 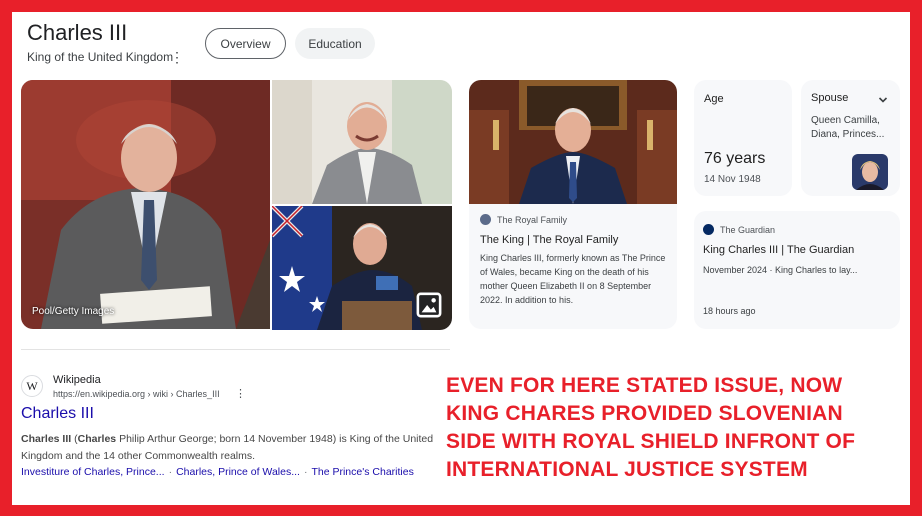 What do you see at coordinates (627, 469) in the screenshot?
I see `overlay-line: INTERNATIONAL JUSTICE SYSTEM` at bounding box center [627, 469].